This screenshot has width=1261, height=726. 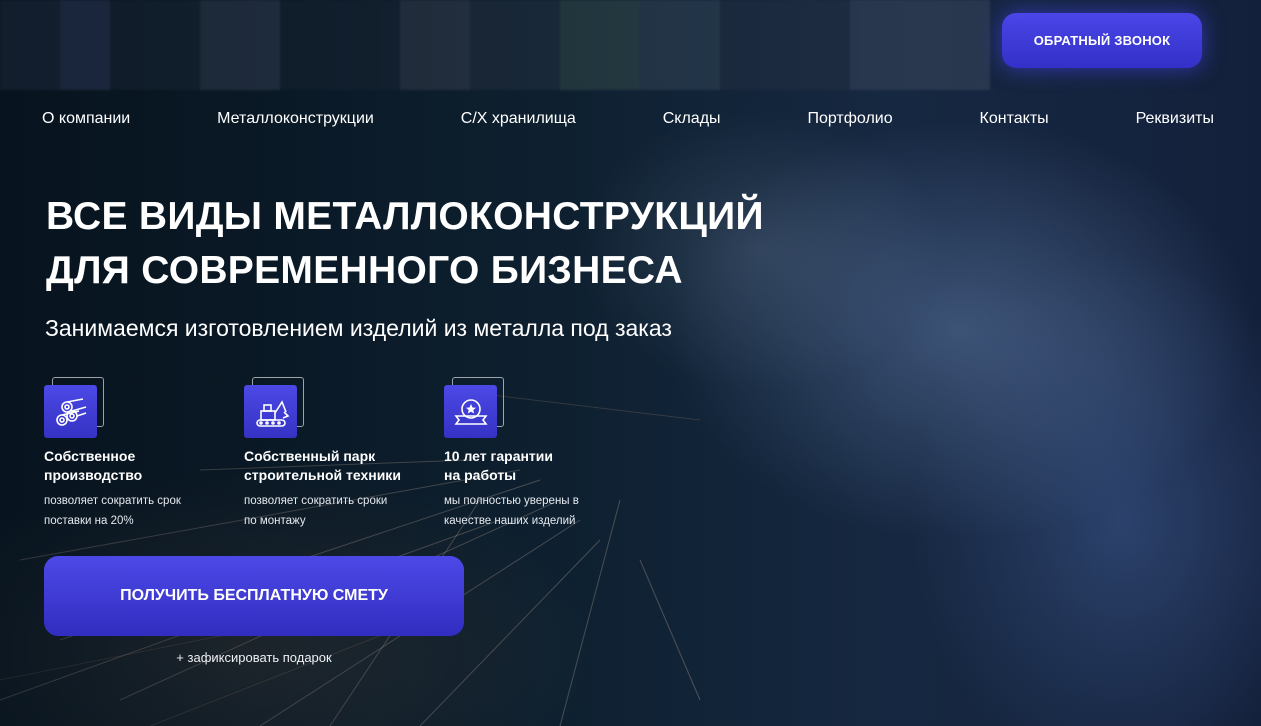 What do you see at coordinates (322, 465) in the screenshot?
I see `feature-title: Собственный парк строительной техники` at bounding box center [322, 465].